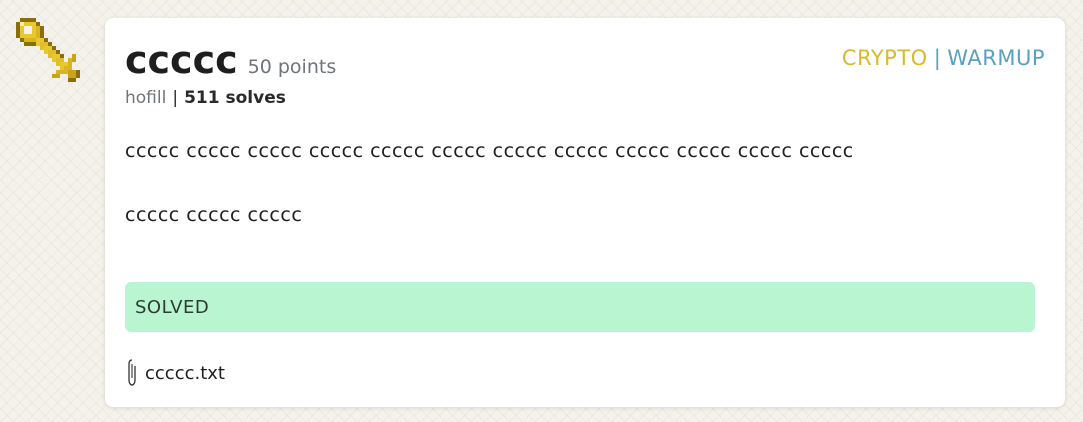 This screenshot has height=422, width=1083. Describe the element at coordinates (235, 98) in the screenshot. I see `solve-count: 511 solves` at that location.